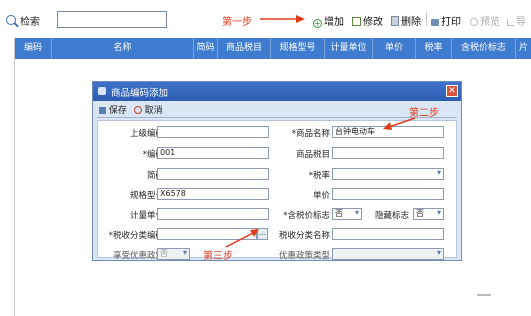 The height and width of the screenshot is (316, 531). I want to click on delete-icon, so click(395, 21).